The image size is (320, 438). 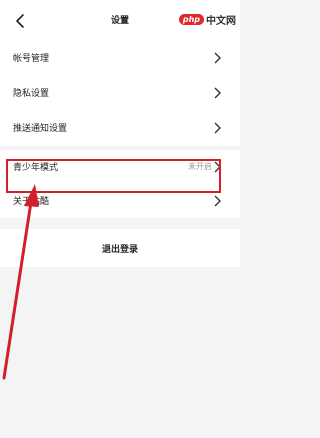 I want to click on row-label: 隐私设置, so click(x=31, y=94).